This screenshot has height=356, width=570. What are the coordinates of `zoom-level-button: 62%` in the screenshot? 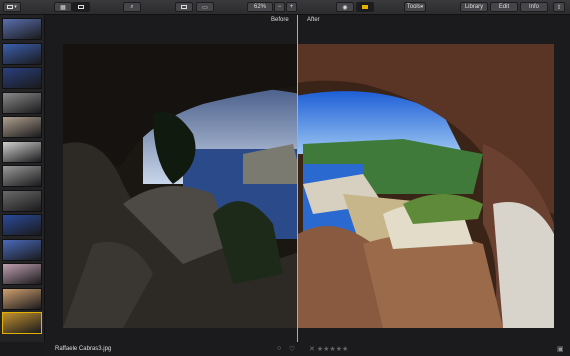 It's located at (260, 7).